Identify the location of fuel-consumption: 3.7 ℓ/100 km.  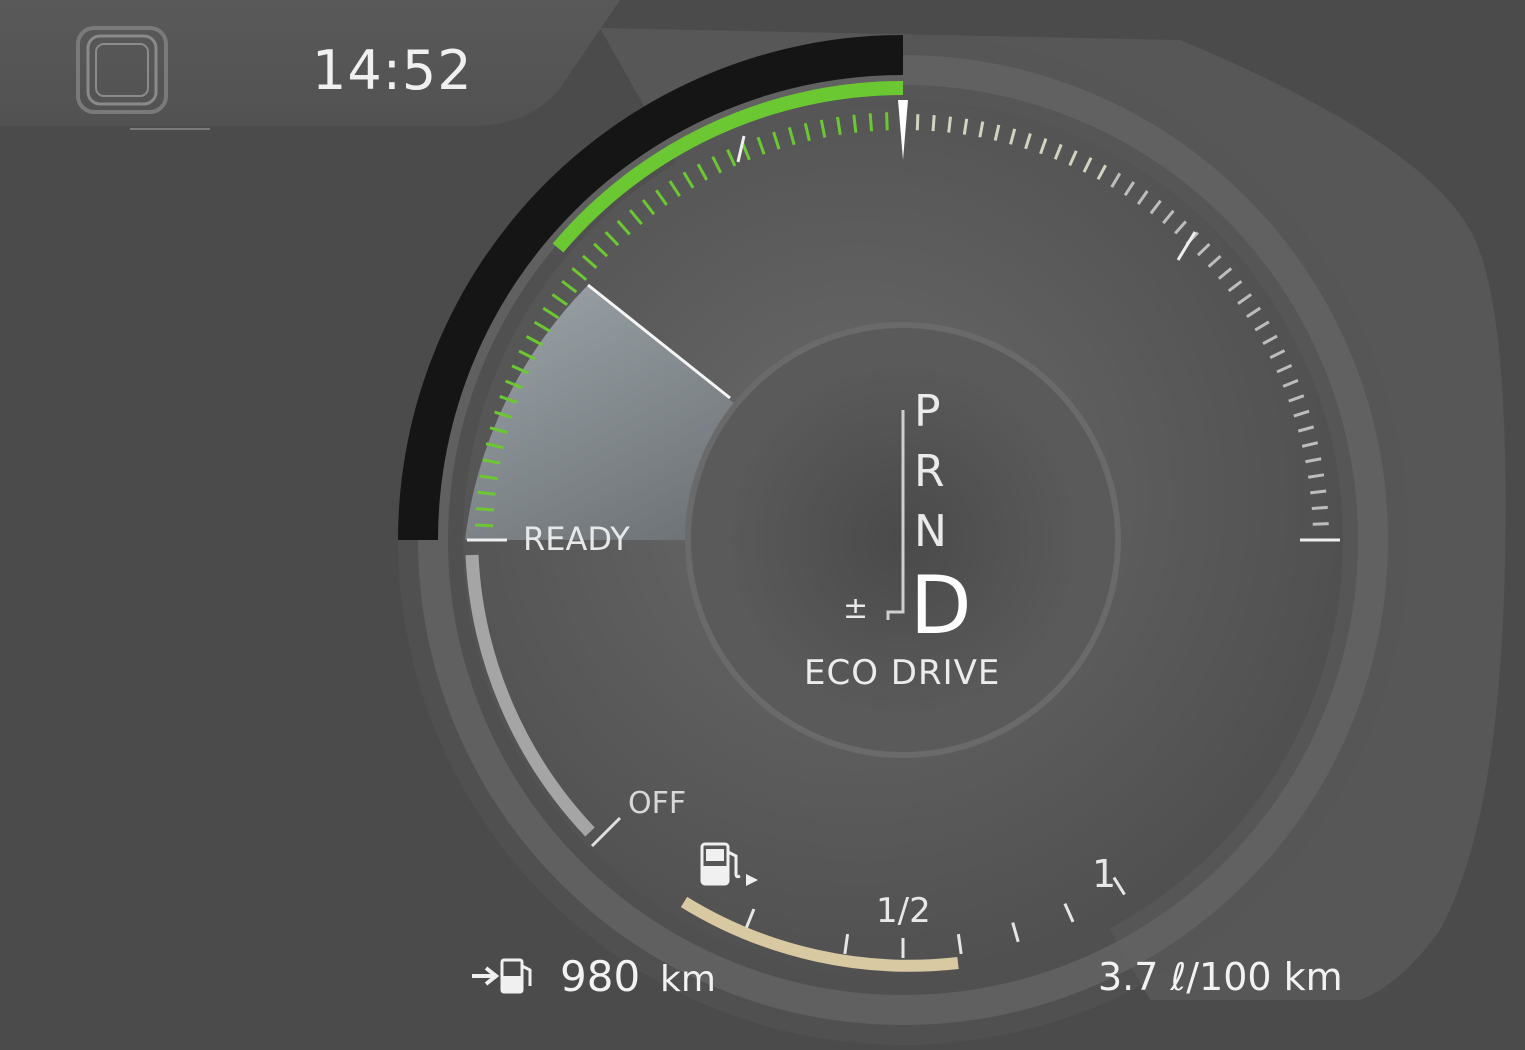
(1220, 977).